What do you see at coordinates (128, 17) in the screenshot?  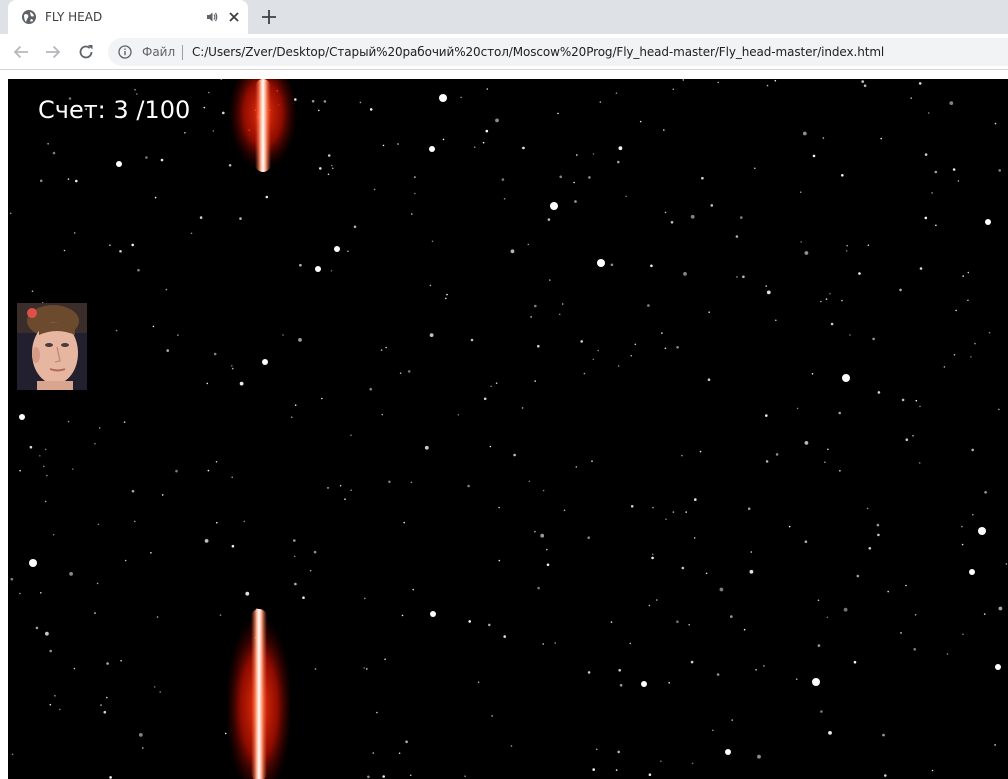 I see `tab-fly-head: FLY HEAD` at bounding box center [128, 17].